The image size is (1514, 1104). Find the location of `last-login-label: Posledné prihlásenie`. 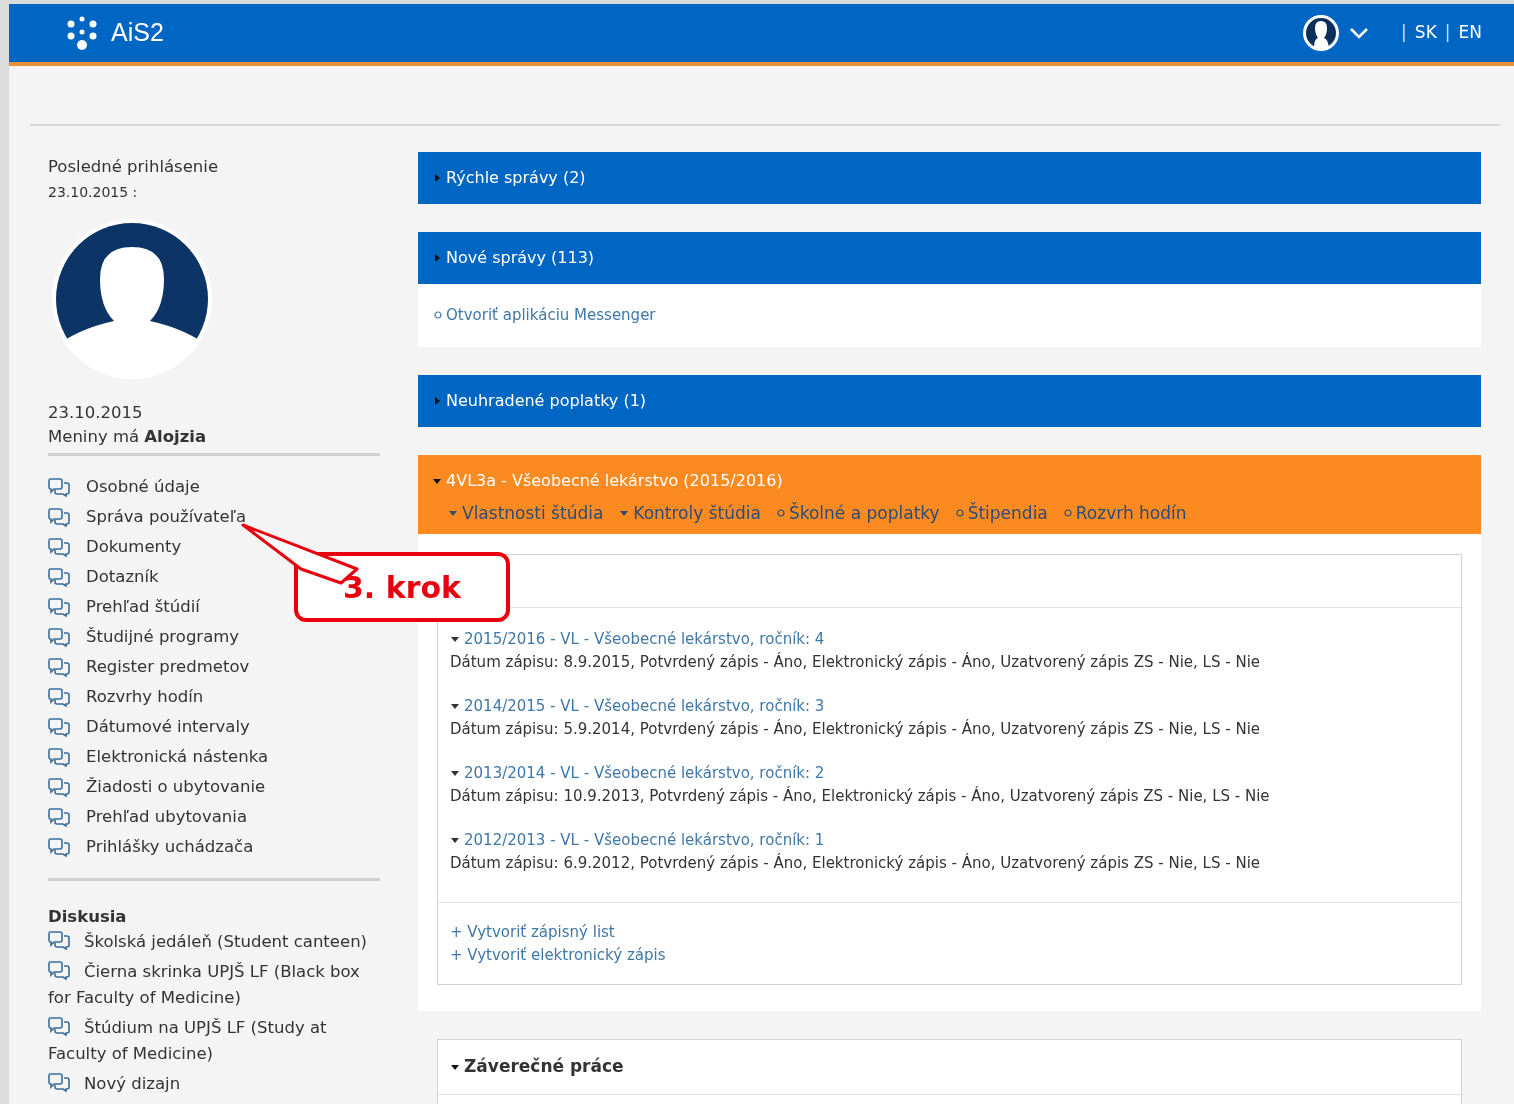

last-login-label: Posledné prihlásenie is located at coordinates (134, 167).